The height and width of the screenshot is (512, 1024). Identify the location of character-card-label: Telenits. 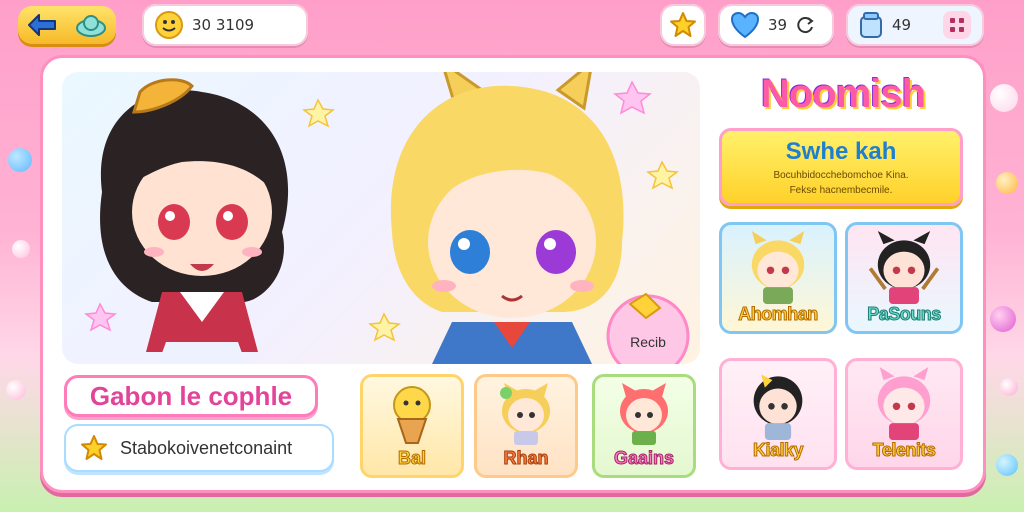
(904, 450).